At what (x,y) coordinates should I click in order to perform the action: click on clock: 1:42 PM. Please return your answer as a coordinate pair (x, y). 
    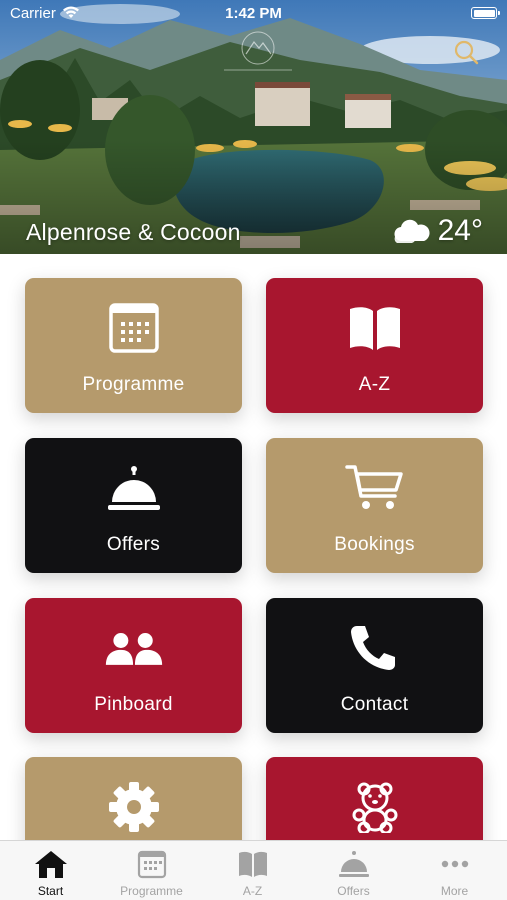
    Looking at the image, I should click on (253, 13).